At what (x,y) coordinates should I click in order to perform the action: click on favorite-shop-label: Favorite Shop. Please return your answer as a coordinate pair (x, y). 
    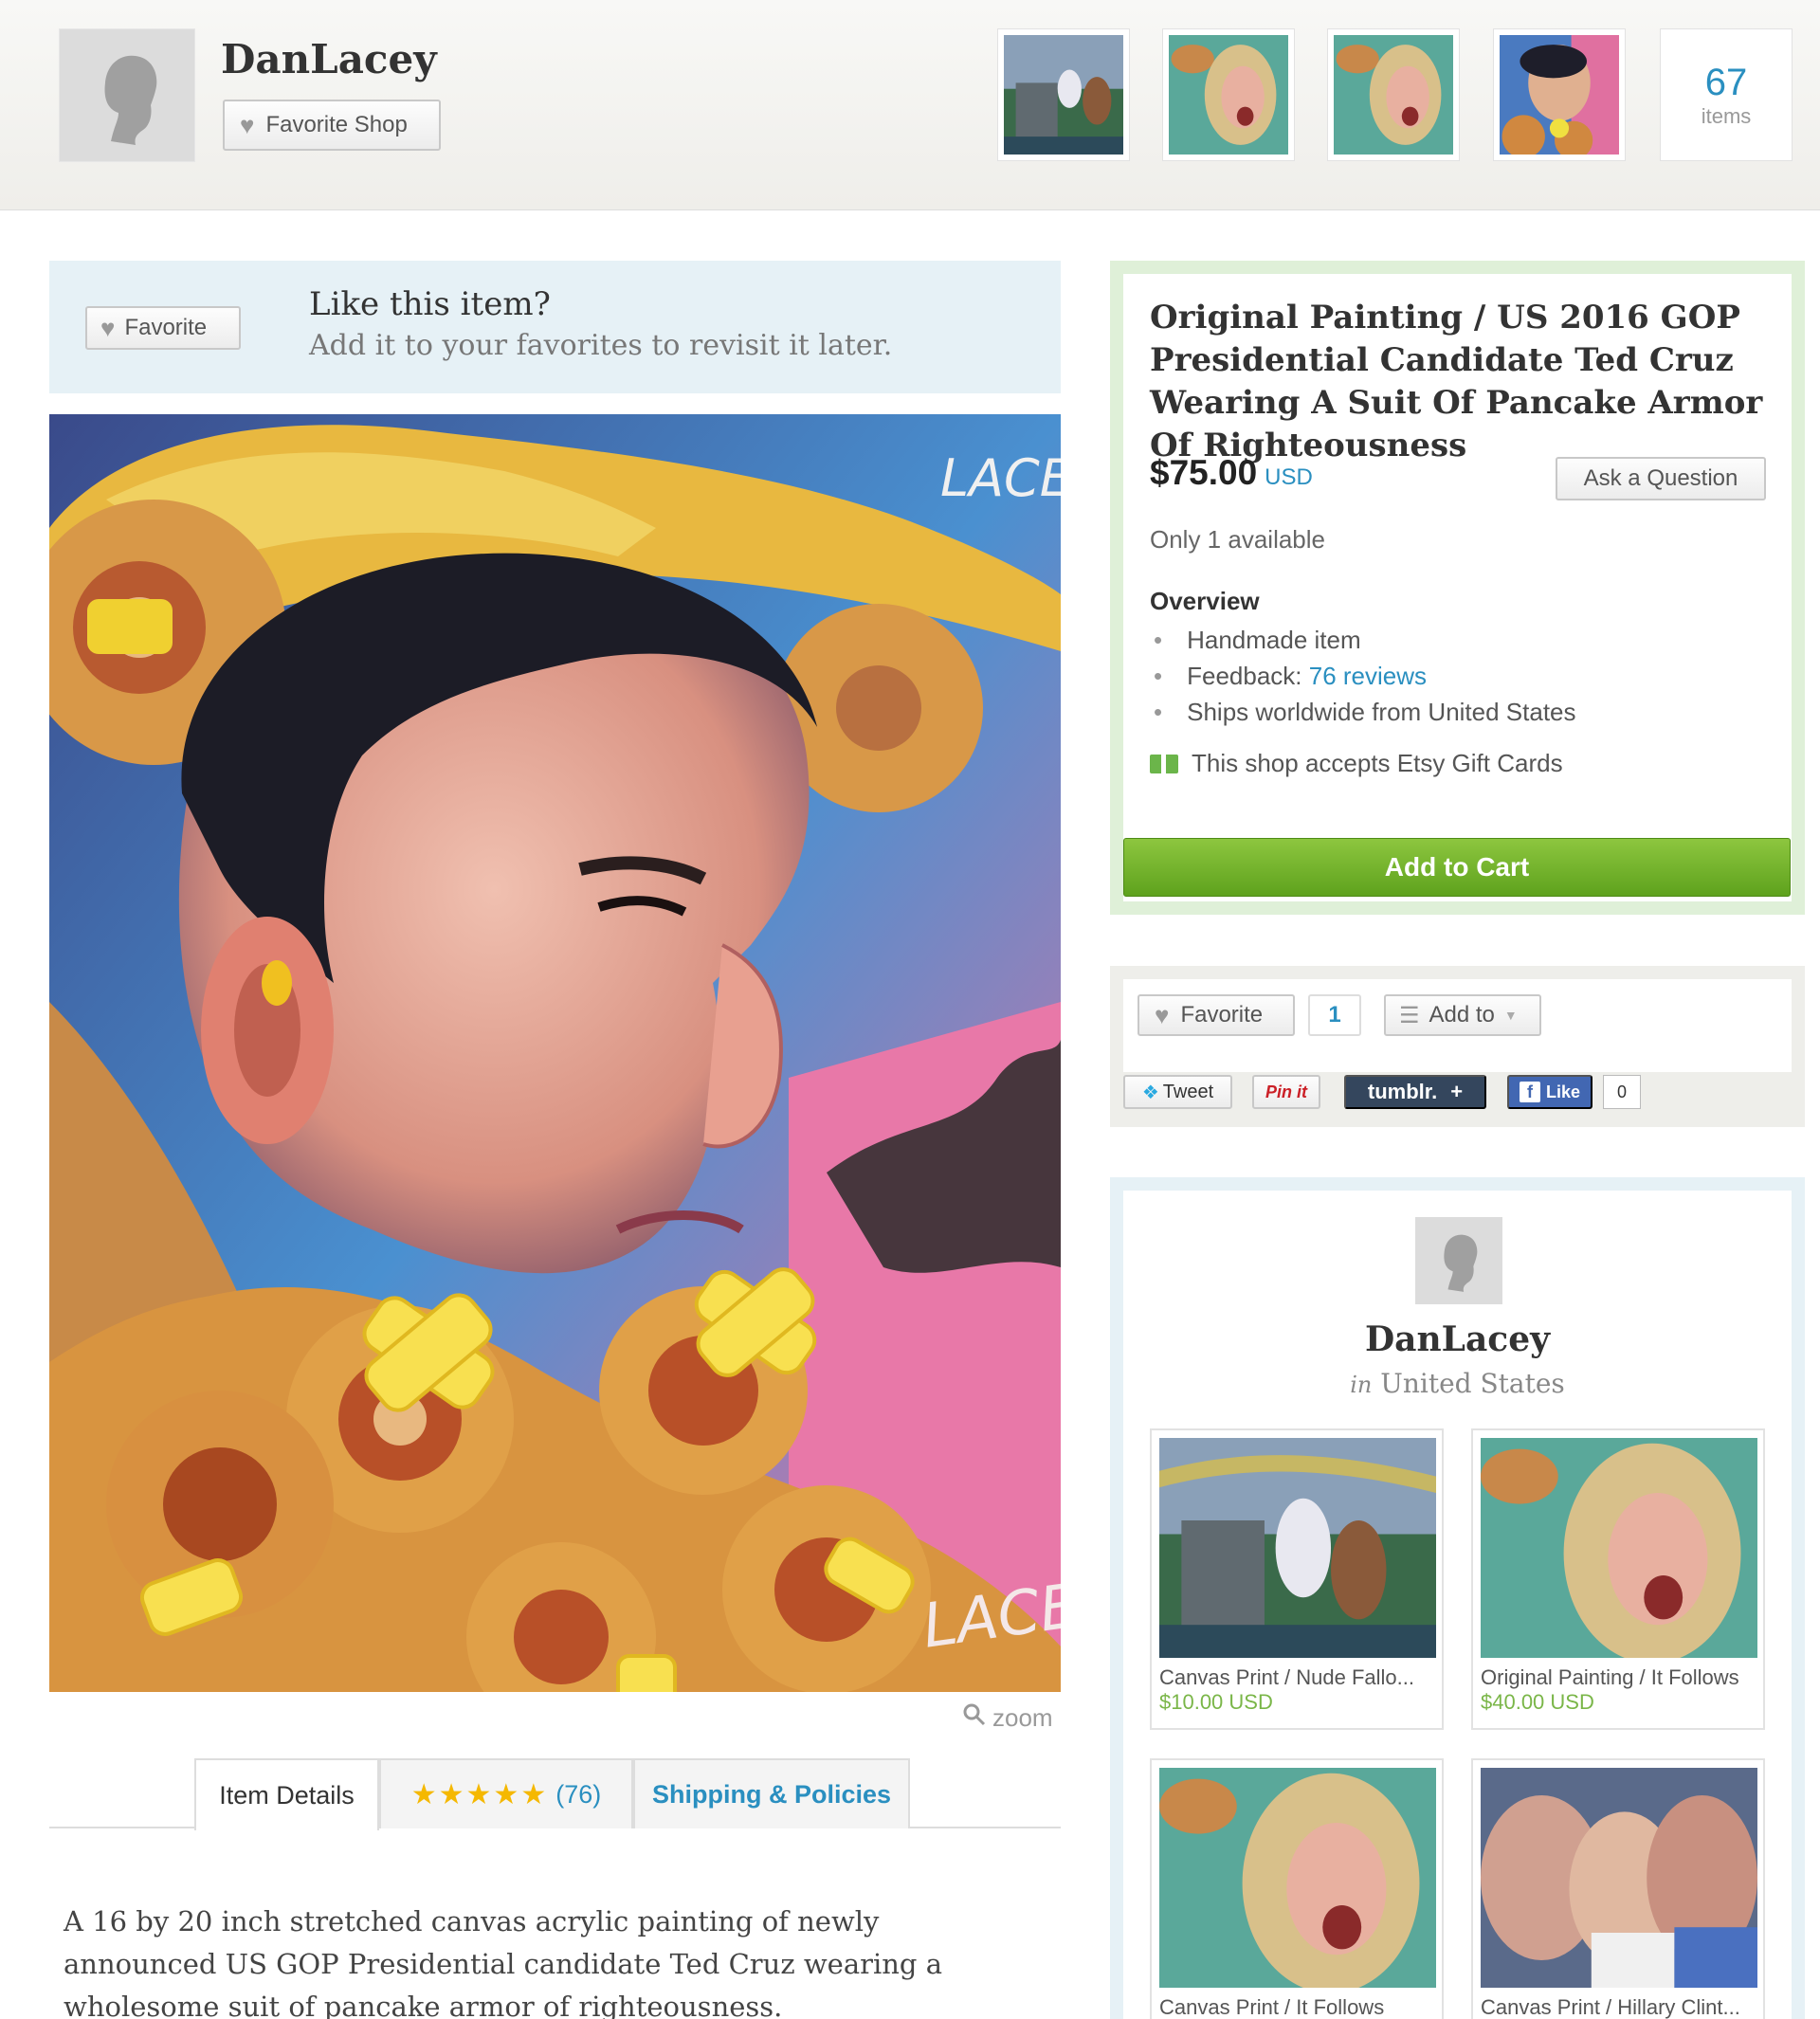
    Looking at the image, I should click on (336, 124).